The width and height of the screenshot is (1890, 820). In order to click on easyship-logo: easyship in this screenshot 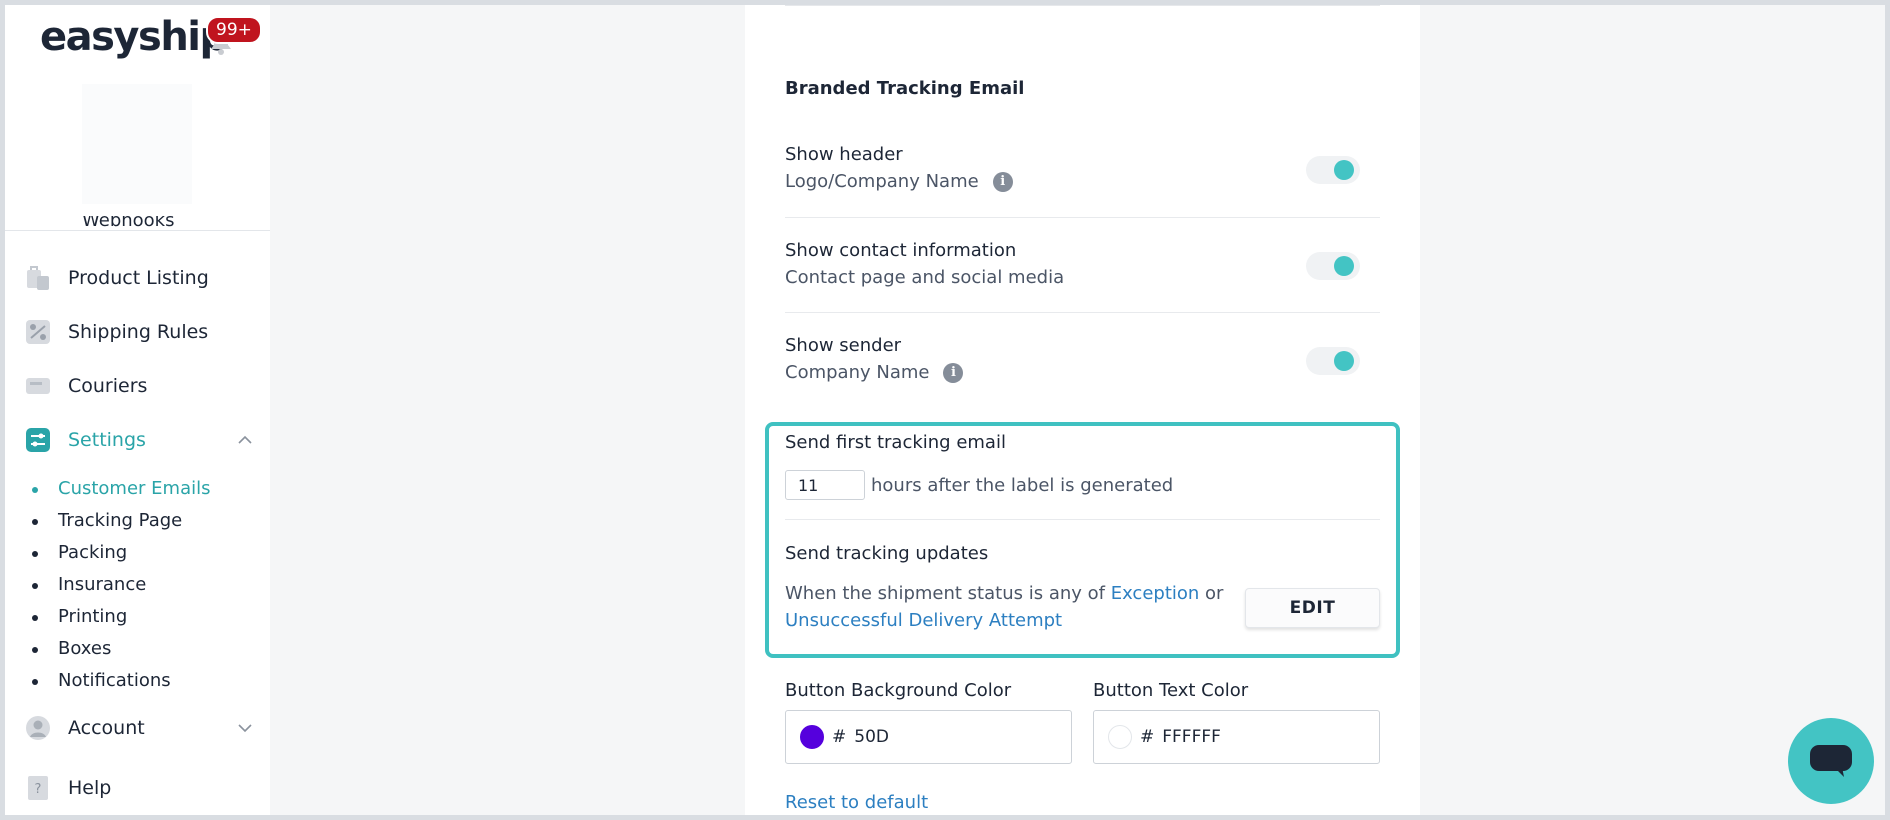, I will do `click(135, 37)`.